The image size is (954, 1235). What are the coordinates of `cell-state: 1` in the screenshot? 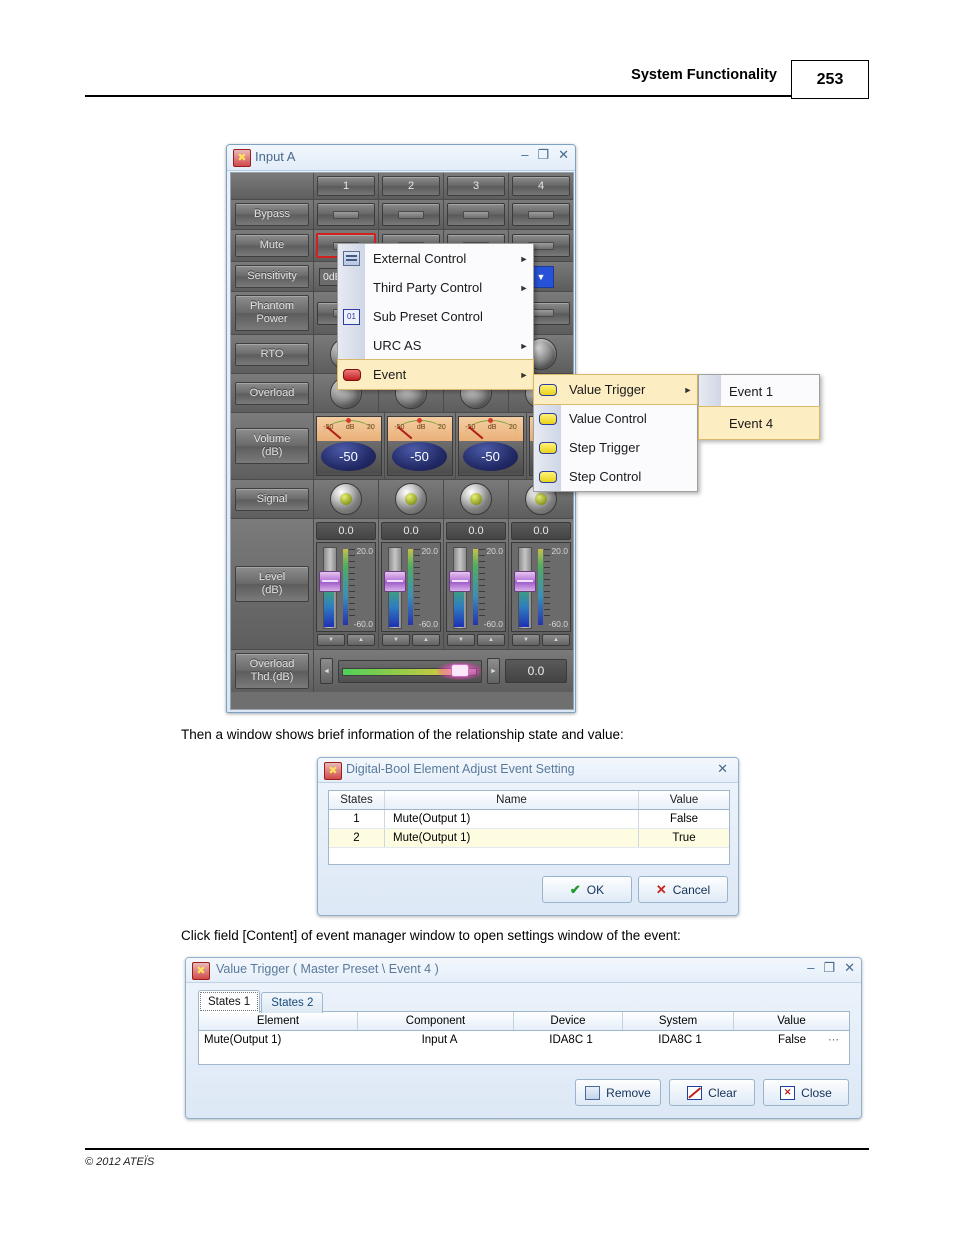 It's located at (357, 819).